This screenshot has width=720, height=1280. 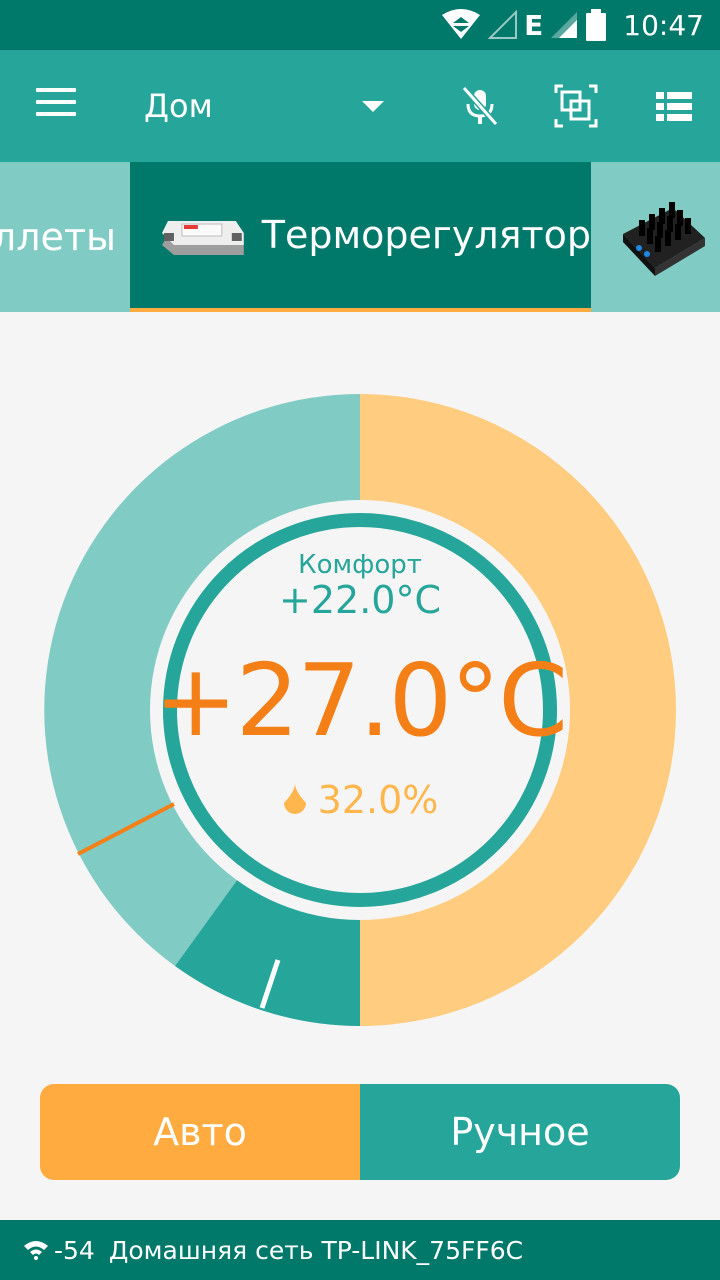 I want to click on mode-toggle: Авто Ручное, so click(x=360, y=1132).